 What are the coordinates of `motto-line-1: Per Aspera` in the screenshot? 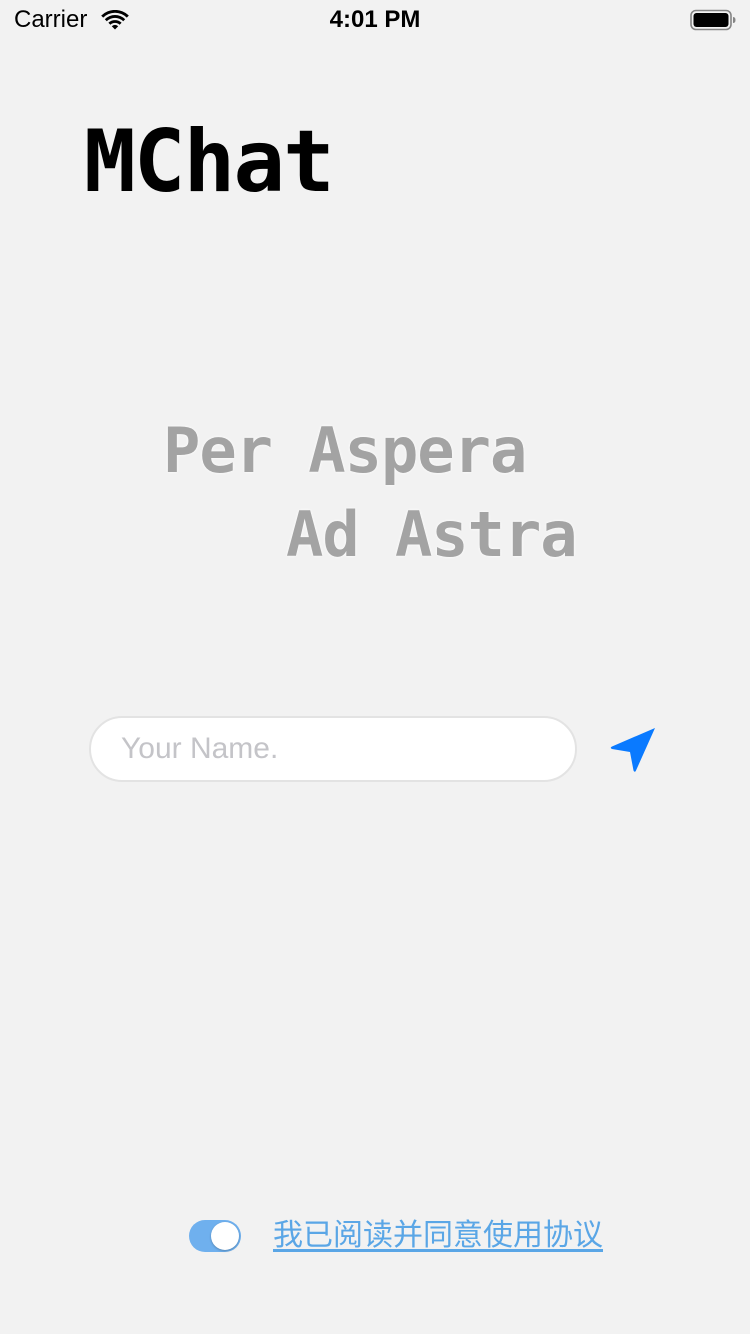 It's located at (345, 450).